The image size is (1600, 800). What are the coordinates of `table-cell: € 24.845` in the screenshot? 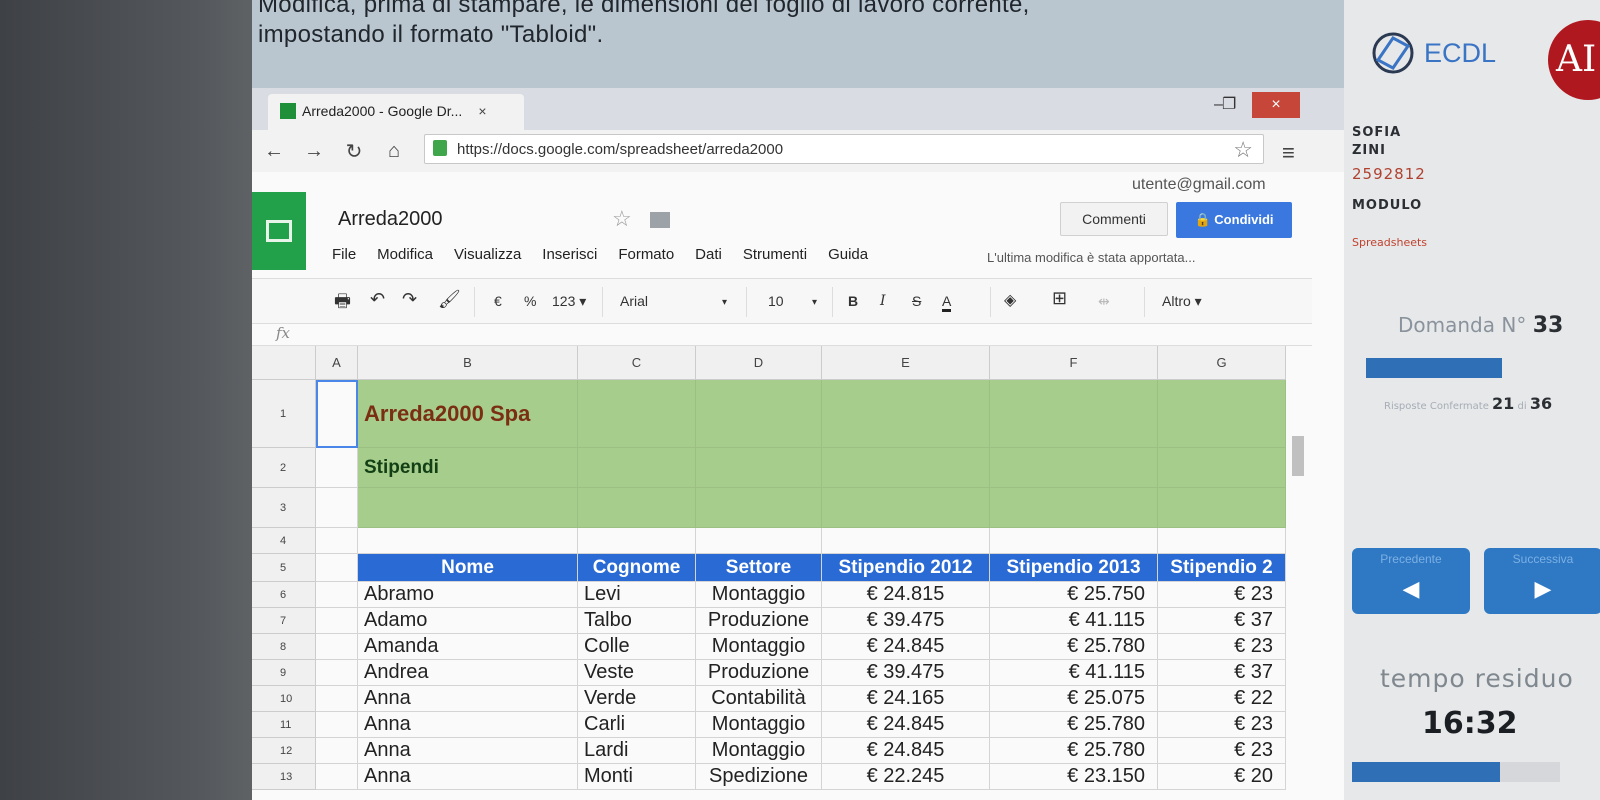 It's located at (906, 751).